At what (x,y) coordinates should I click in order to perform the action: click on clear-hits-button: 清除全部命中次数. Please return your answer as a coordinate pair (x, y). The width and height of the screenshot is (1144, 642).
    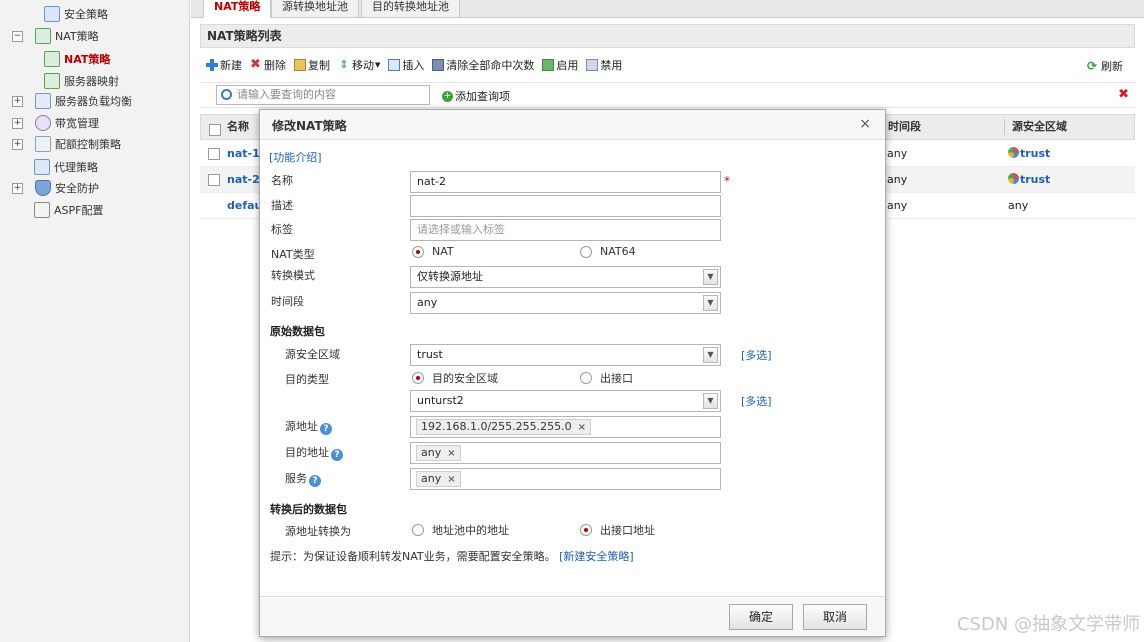
    Looking at the image, I should click on (483, 65).